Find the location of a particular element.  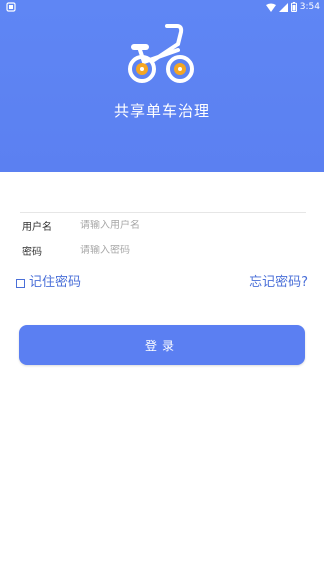

password-input is located at coordinates (193, 250).